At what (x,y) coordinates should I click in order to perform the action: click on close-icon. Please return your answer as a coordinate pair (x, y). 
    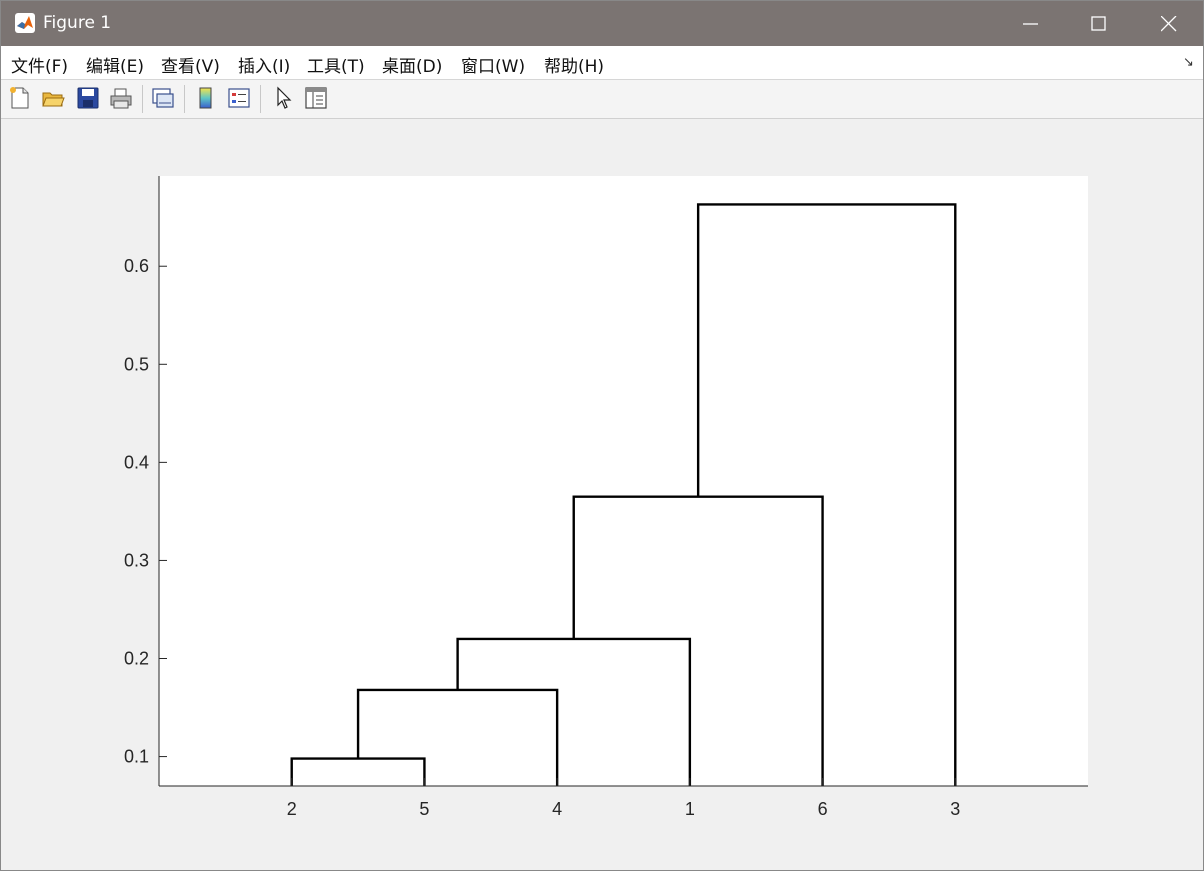
    Looking at the image, I should click on (1169, 24).